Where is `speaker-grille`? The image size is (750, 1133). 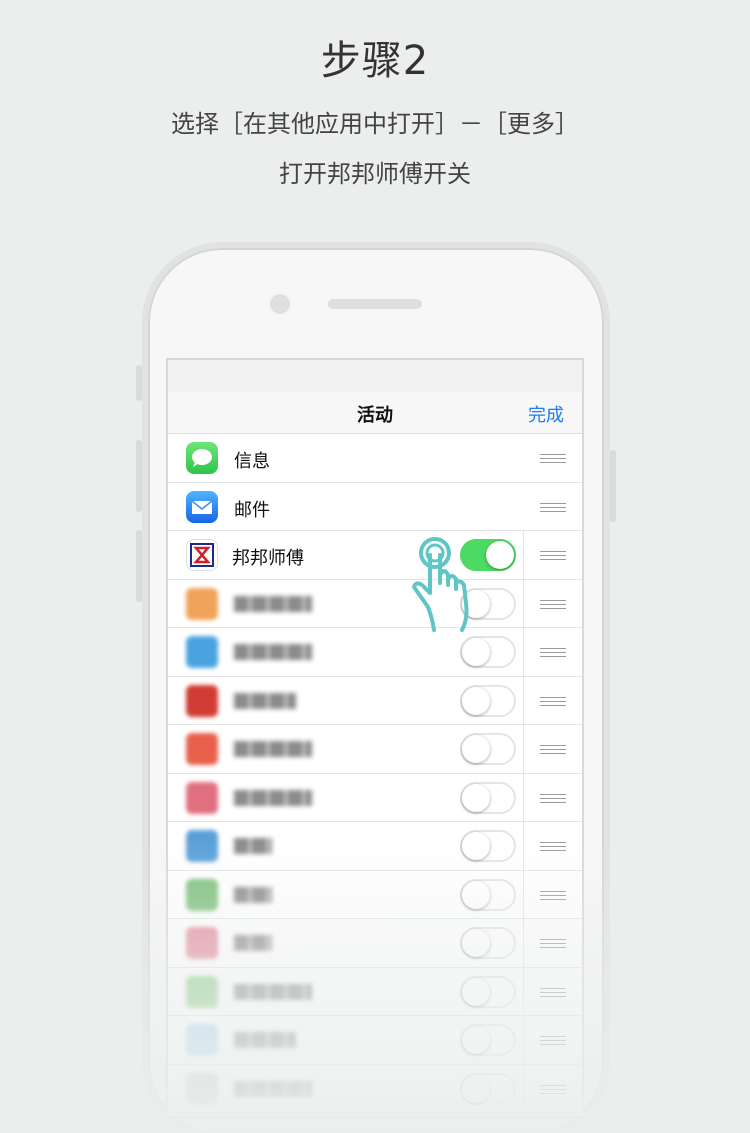
speaker-grille is located at coordinates (375, 304).